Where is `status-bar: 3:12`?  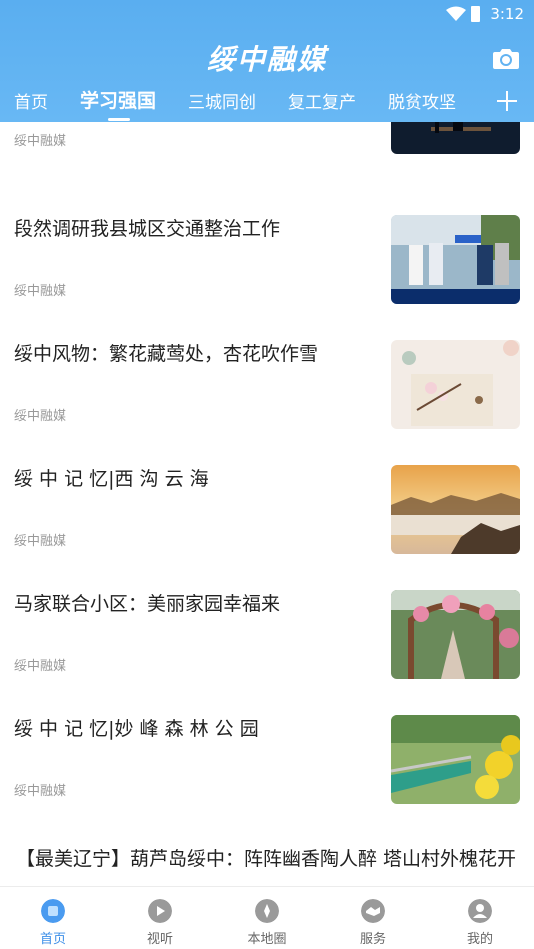 status-bar: 3:12 is located at coordinates (267, 15).